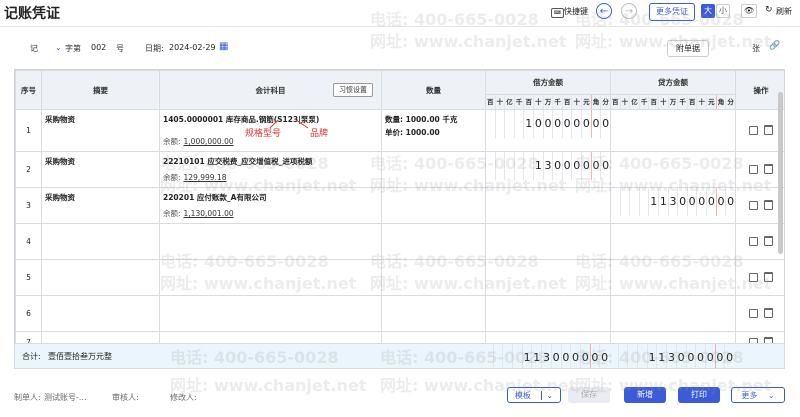 This screenshot has width=800, height=417. I want to click on keyboard-icon: ⌨, so click(557, 13).